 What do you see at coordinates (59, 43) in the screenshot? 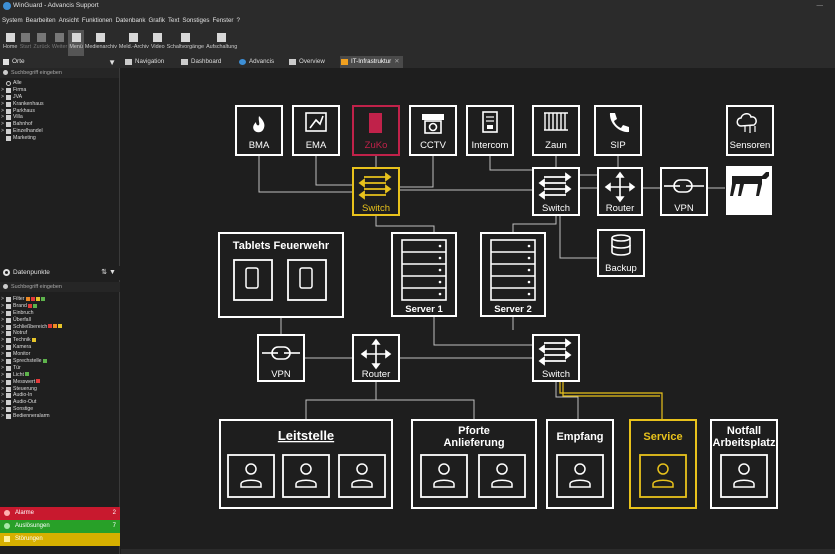
I see `forward-button: Weiter` at bounding box center [59, 43].